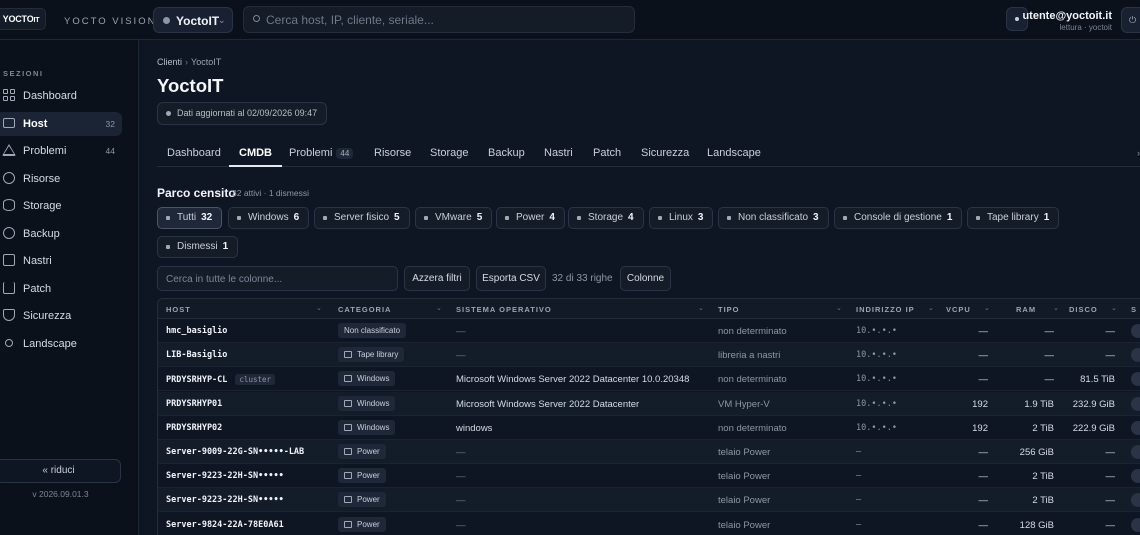 This screenshot has height=535, width=1140. I want to click on table-filter, so click(277, 278).